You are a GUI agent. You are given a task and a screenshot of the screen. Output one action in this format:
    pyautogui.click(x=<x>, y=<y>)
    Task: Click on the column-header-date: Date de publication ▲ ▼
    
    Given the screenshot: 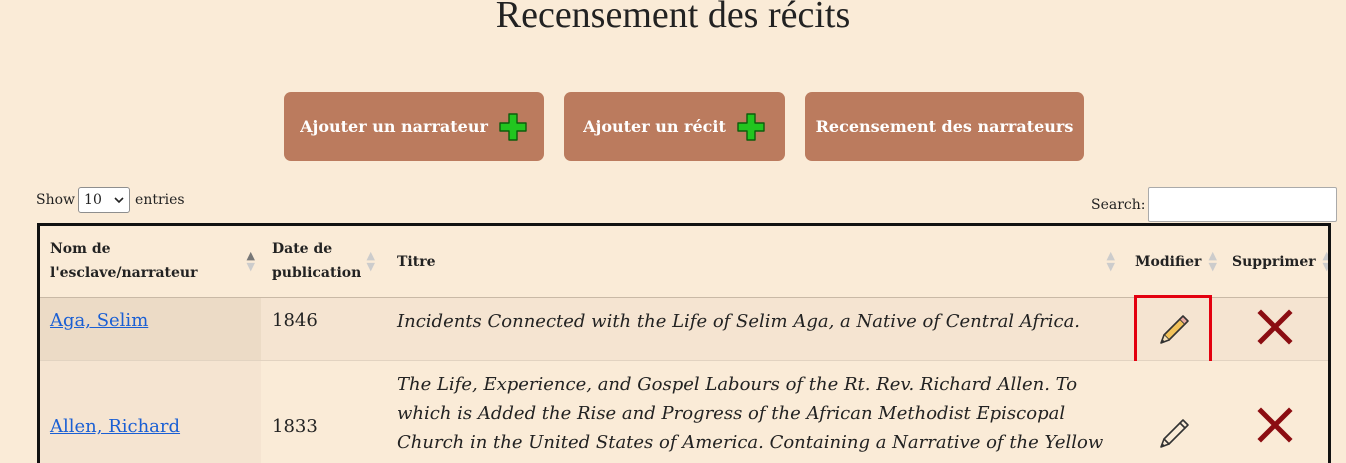 What is the action you would take?
    pyautogui.click(x=321, y=261)
    